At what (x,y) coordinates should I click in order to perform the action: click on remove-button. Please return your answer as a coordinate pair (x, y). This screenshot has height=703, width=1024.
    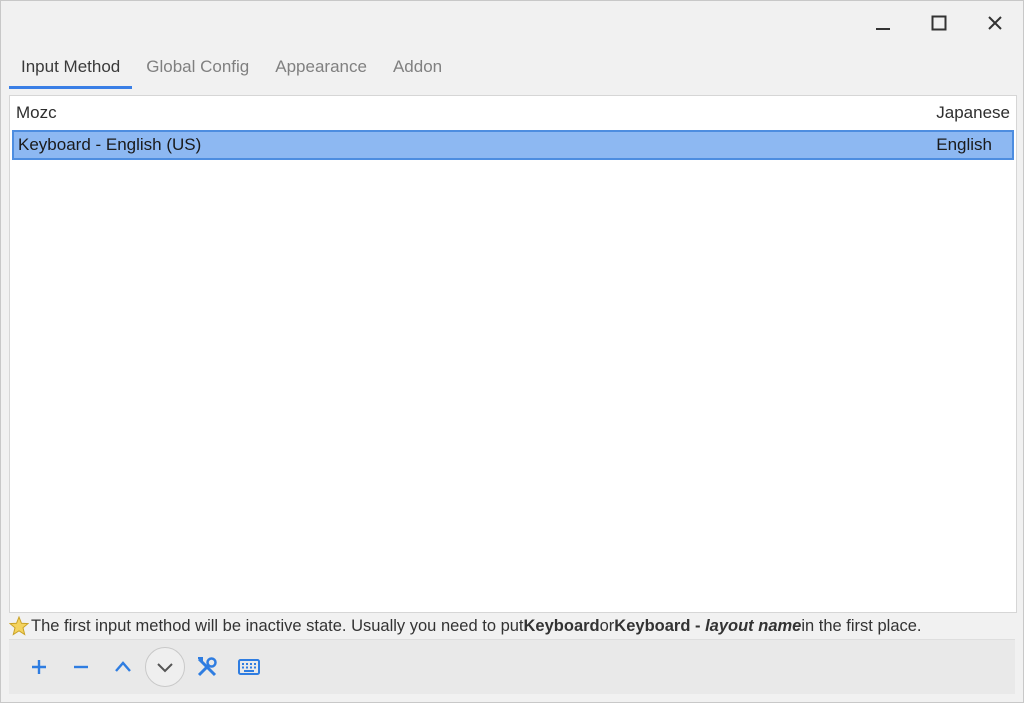
    Looking at the image, I should click on (81, 667).